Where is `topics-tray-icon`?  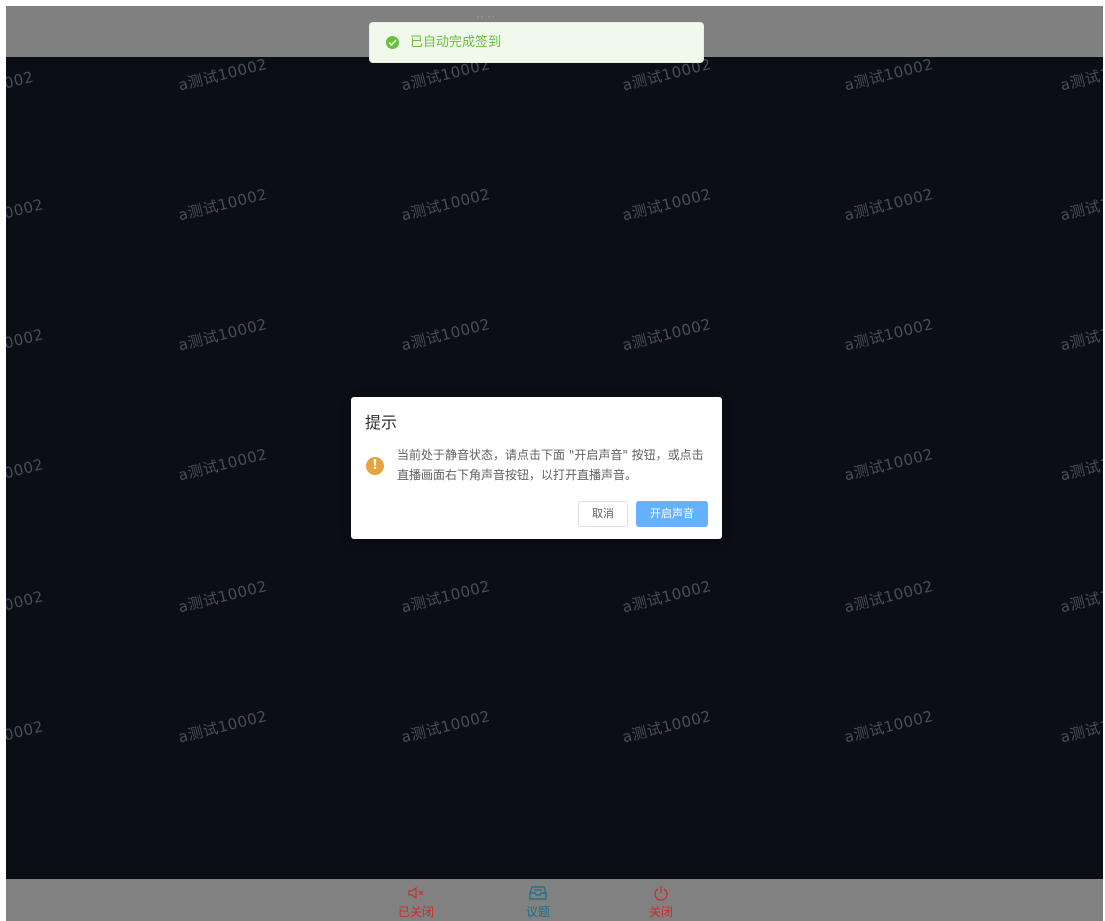 topics-tray-icon is located at coordinates (538, 895).